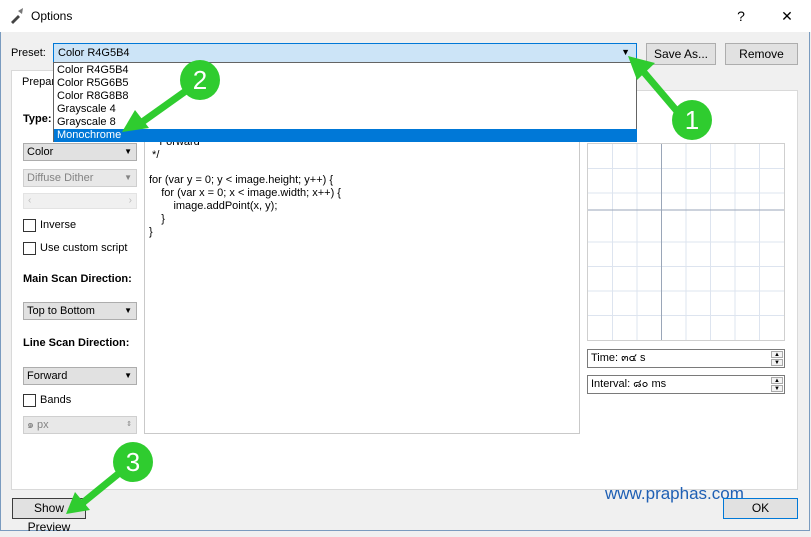 This screenshot has width=811, height=537. I want to click on marker-2: 2, so click(200, 80).